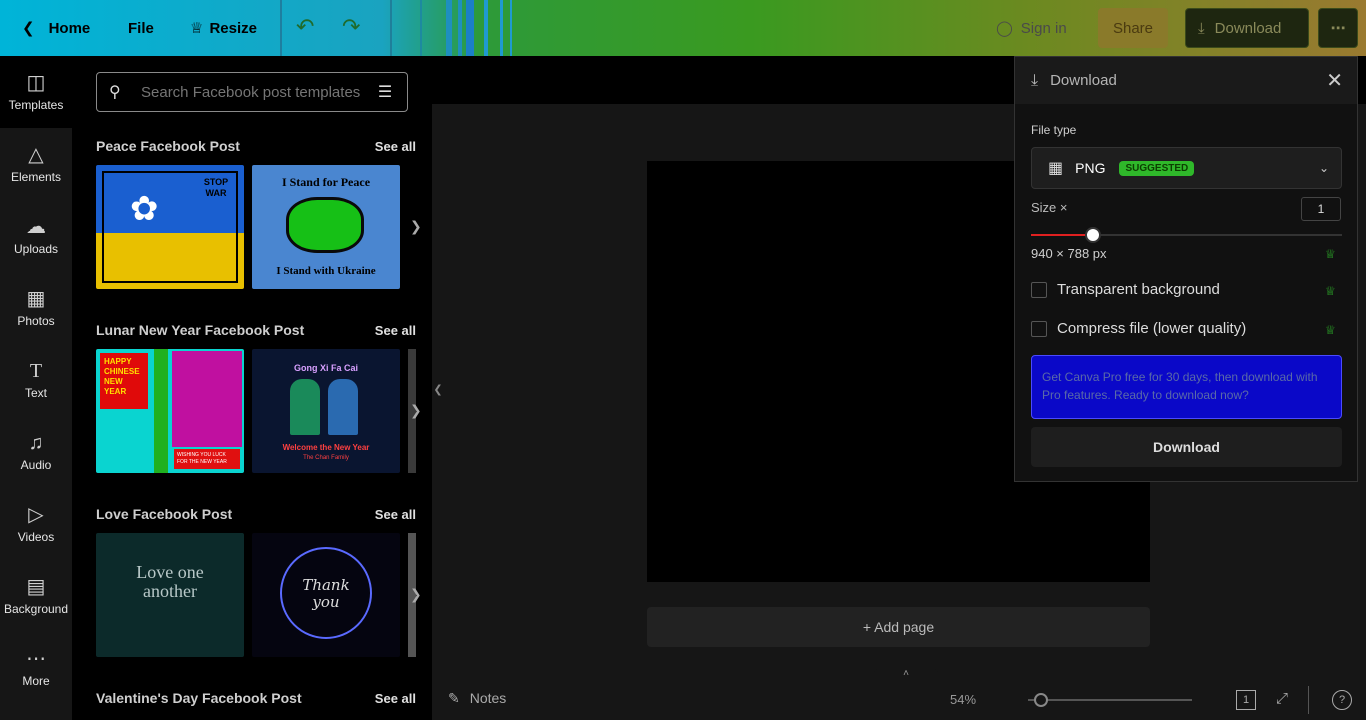 The image size is (1366, 720). What do you see at coordinates (199, 698) in the screenshot?
I see `section-title: Valentine's Day Facebook Post` at bounding box center [199, 698].